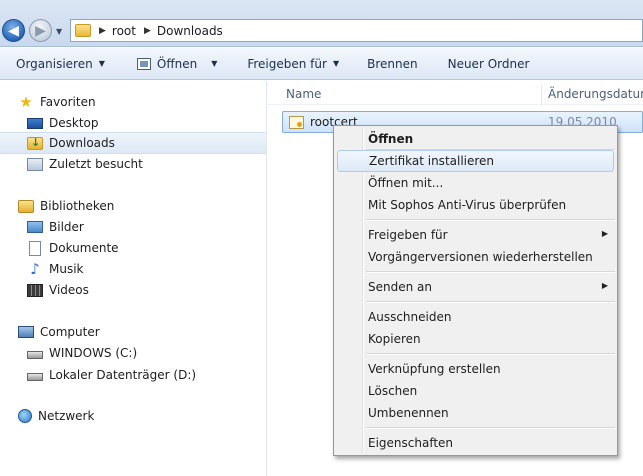  Describe the element at coordinates (133, 206) in the screenshot. I see `nav-libraries: Bibliotheken` at that location.